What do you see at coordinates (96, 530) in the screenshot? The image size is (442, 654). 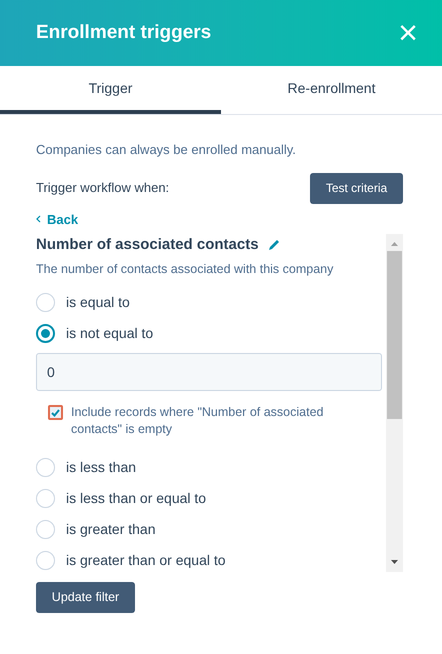 I see `radio-option: is greater than` at bounding box center [96, 530].